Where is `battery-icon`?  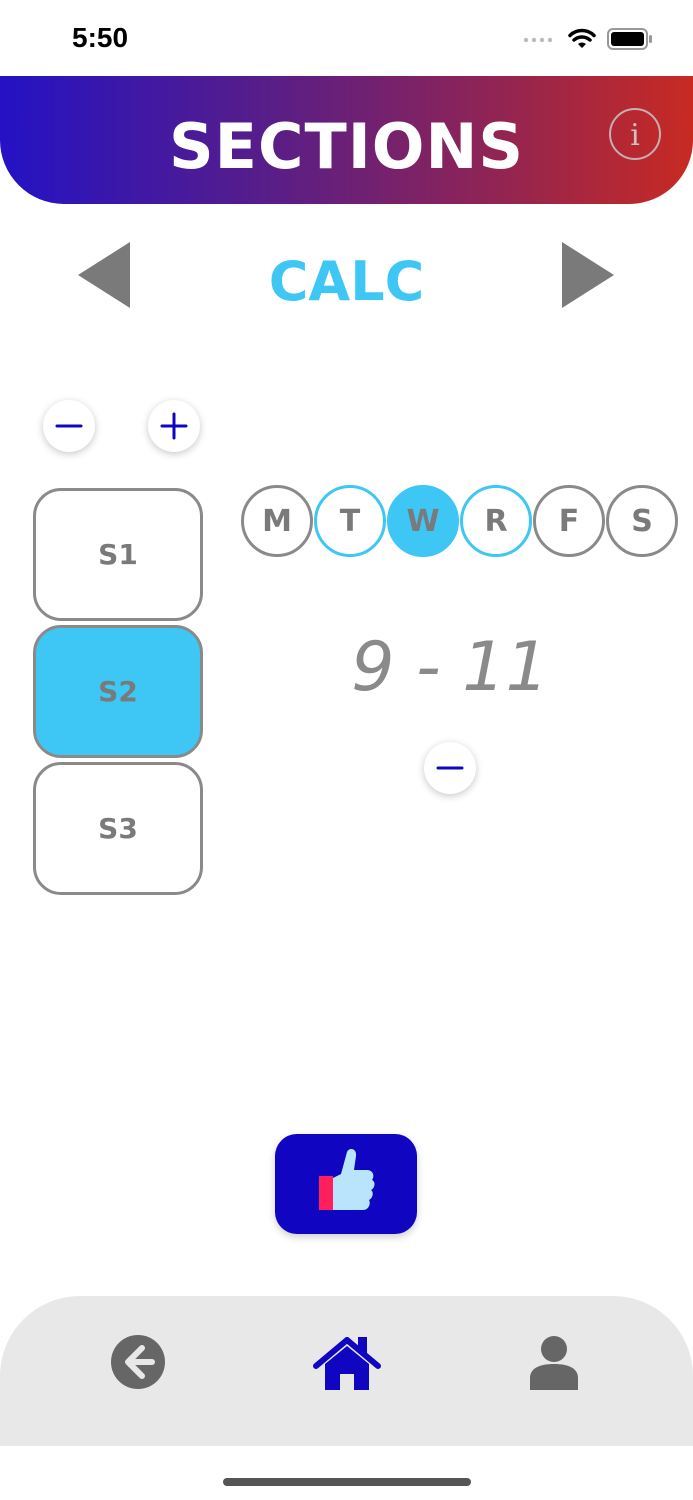
battery-icon is located at coordinates (629, 39).